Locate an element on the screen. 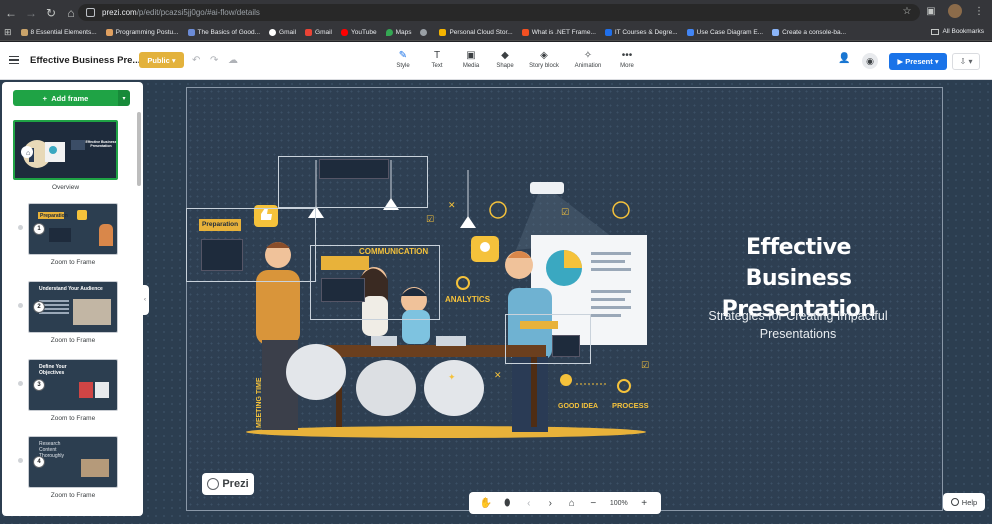 This screenshot has height=524, width=992. sidebar-scrollbar is located at coordinates (139, 149).